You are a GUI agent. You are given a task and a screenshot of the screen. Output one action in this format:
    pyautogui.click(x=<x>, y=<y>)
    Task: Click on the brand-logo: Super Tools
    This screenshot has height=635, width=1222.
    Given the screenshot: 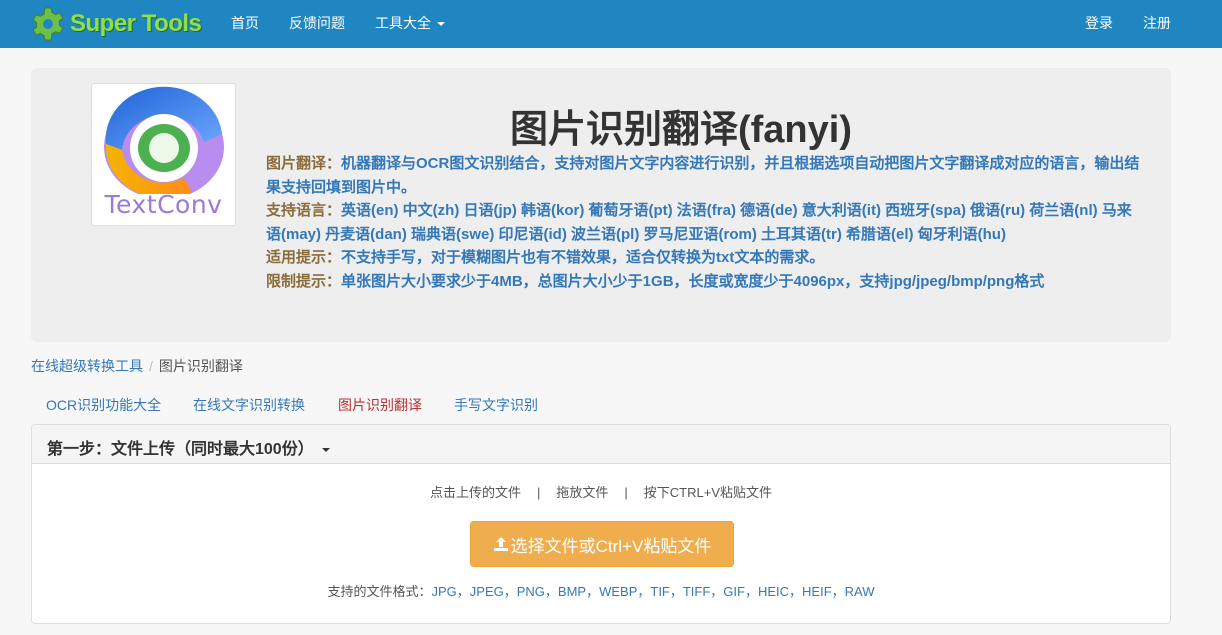 What is the action you would take?
    pyautogui.click(x=116, y=24)
    